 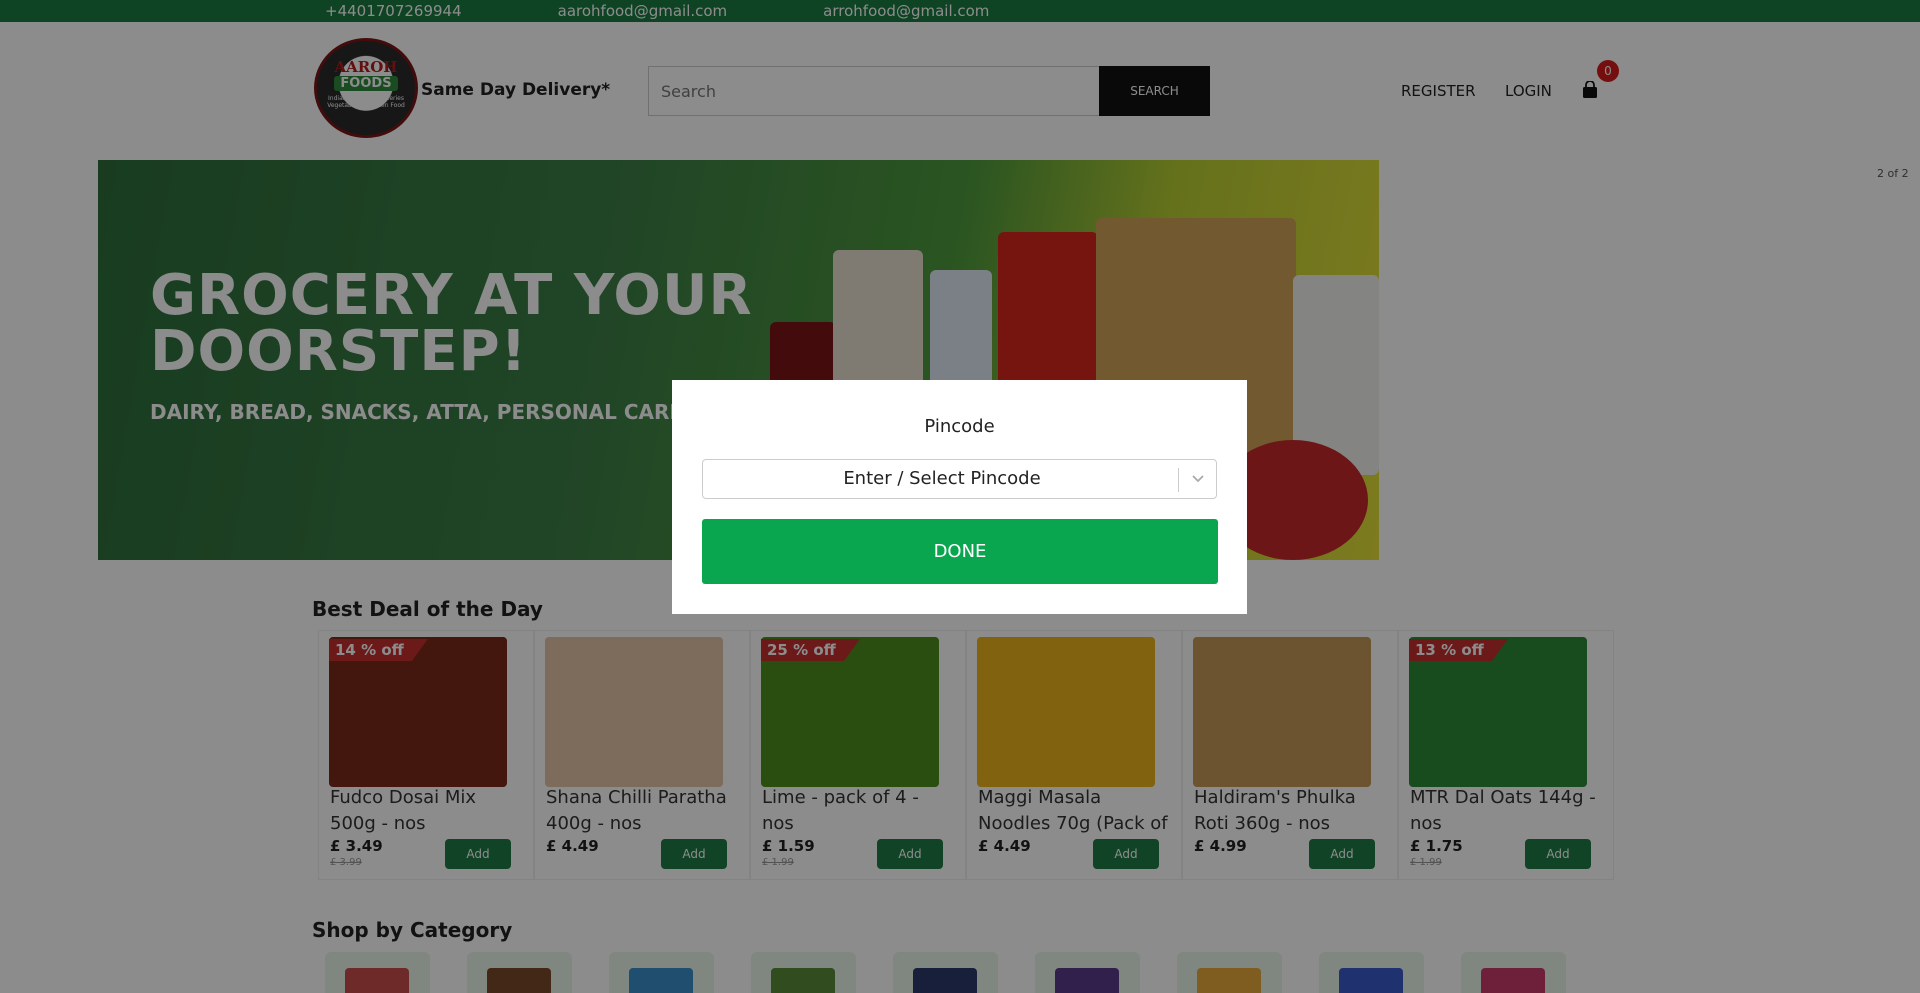 What do you see at coordinates (959, 426) in the screenshot?
I see `modal-title: Pincode` at bounding box center [959, 426].